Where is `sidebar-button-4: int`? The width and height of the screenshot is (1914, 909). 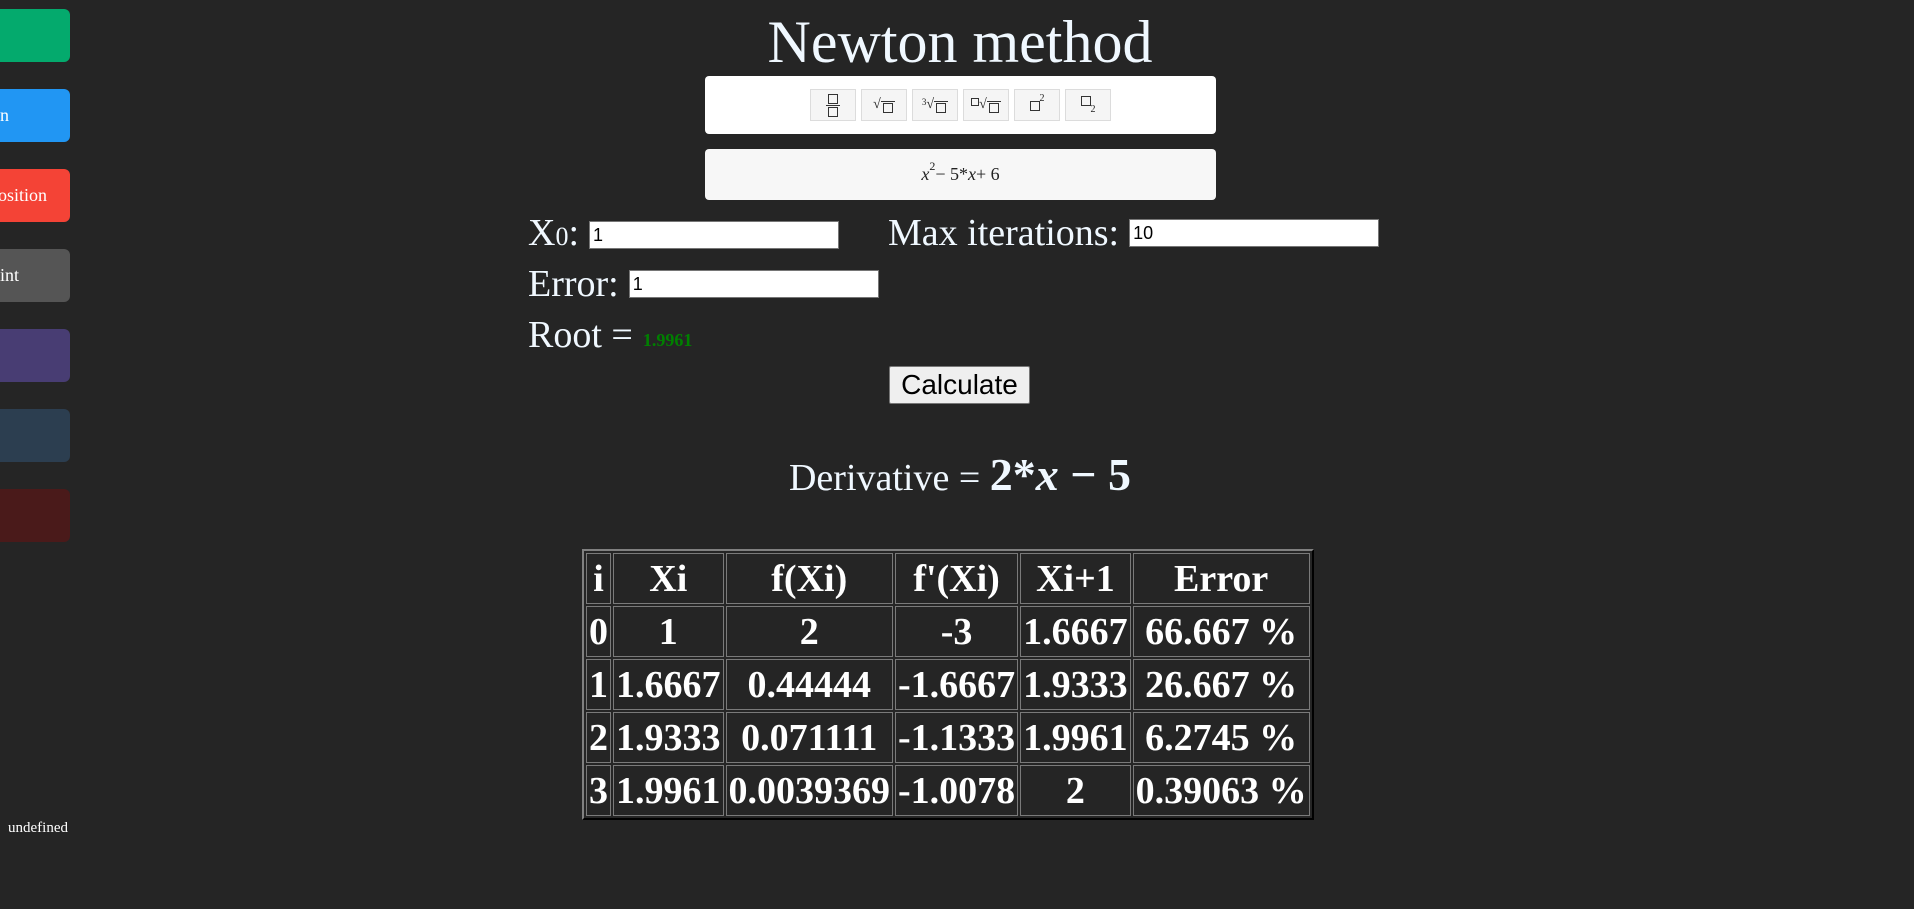 sidebar-button-4: int is located at coordinates (35, 275).